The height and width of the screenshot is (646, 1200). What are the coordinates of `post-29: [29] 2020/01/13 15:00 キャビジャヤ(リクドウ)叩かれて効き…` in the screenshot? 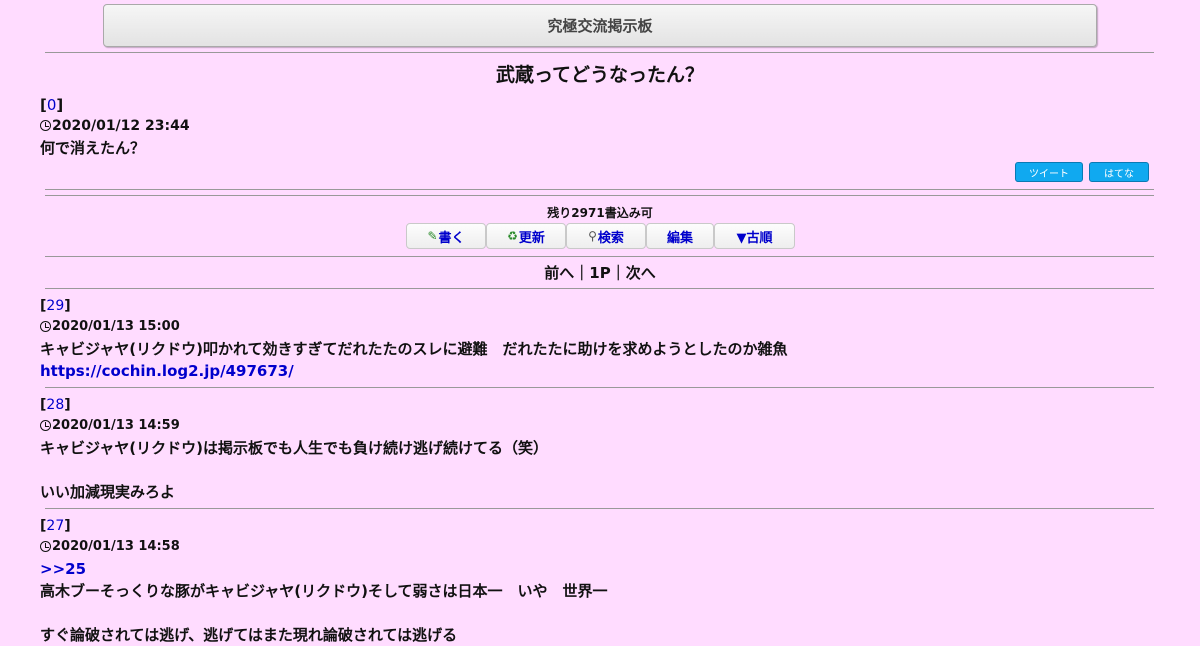 It's located at (595, 339).